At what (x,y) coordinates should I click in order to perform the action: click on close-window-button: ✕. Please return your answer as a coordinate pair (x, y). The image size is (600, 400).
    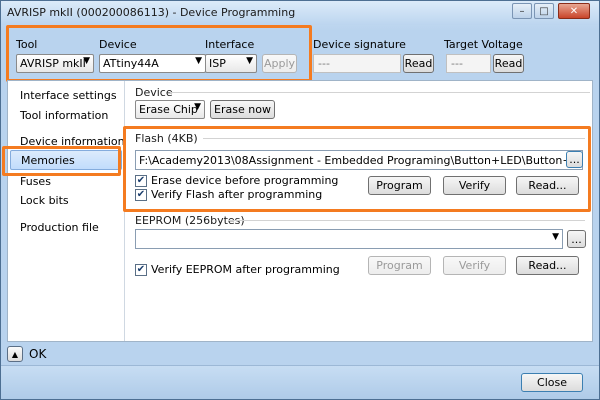
    Looking at the image, I should click on (574, 11).